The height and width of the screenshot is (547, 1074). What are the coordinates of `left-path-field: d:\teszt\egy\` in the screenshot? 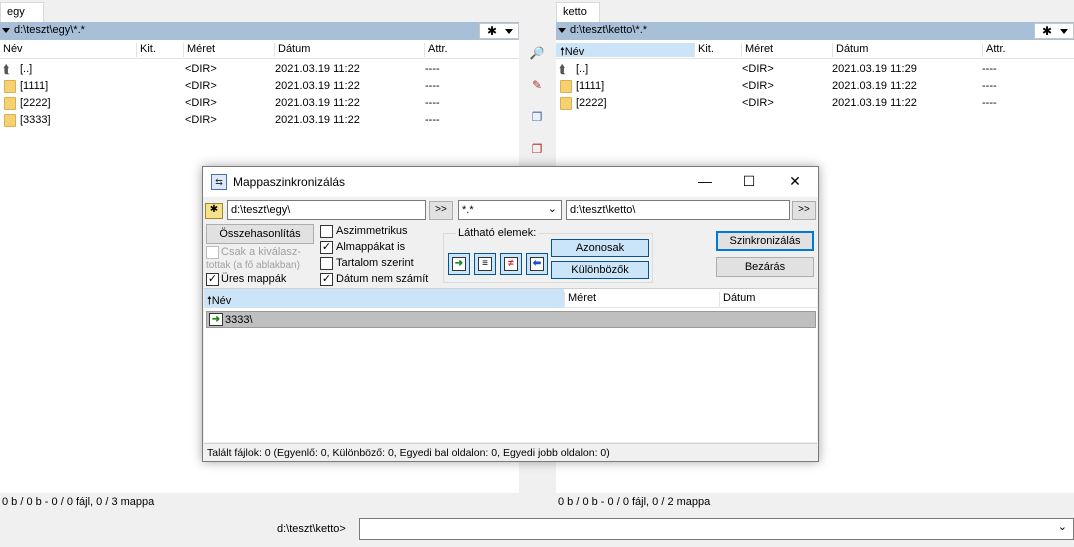 It's located at (326, 210).